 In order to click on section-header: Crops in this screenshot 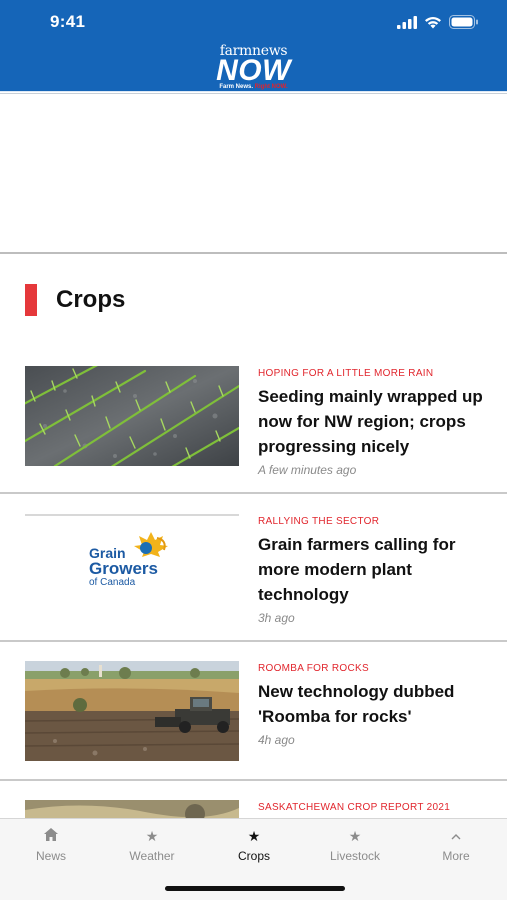, I will do `click(75, 300)`.